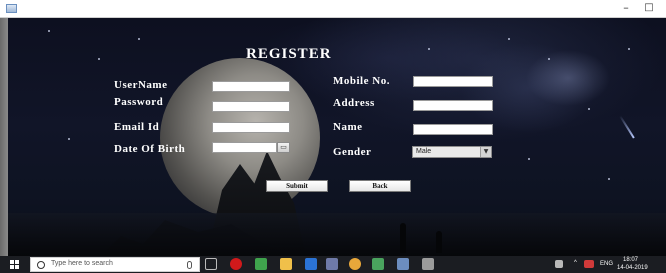 This screenshot has height=273, width=666. What do you see at coordinates (15, 264) in the screenshot?
I see `windows-start-icon` at bounding box center [15, 264].